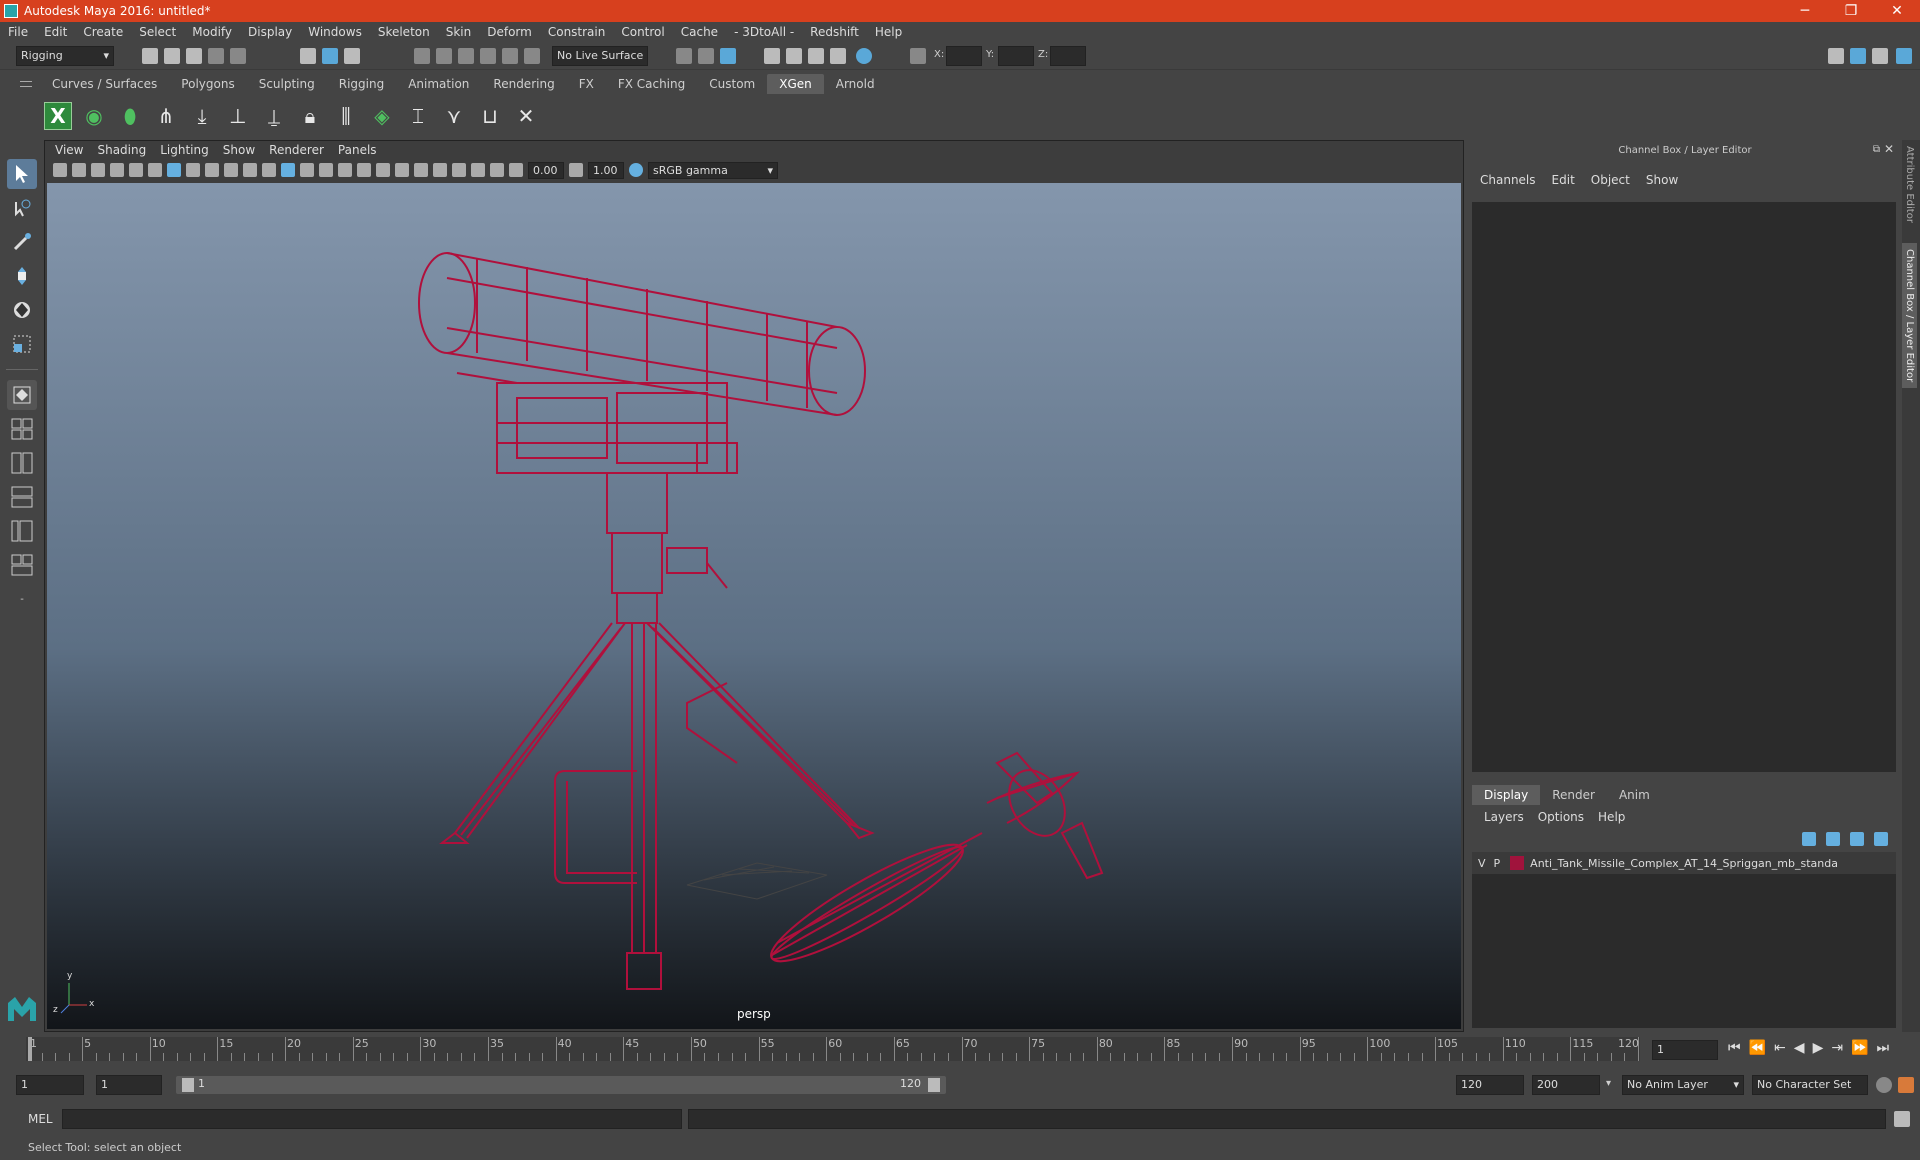  What do you see at coordinates (274, 116) in the screenshot?
I see `groom-select-icon: ⍊` at bounding box center [274, 116].